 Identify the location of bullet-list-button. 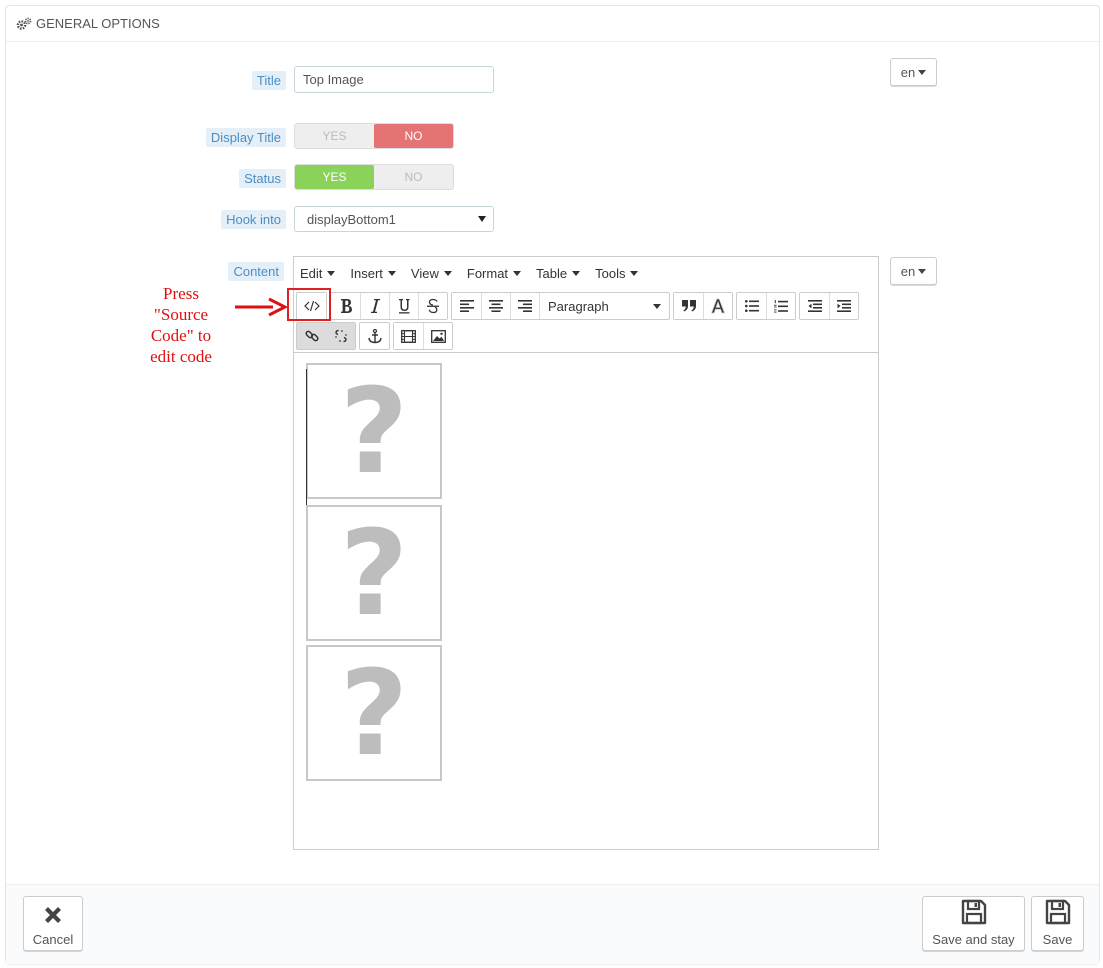
(751, 306).